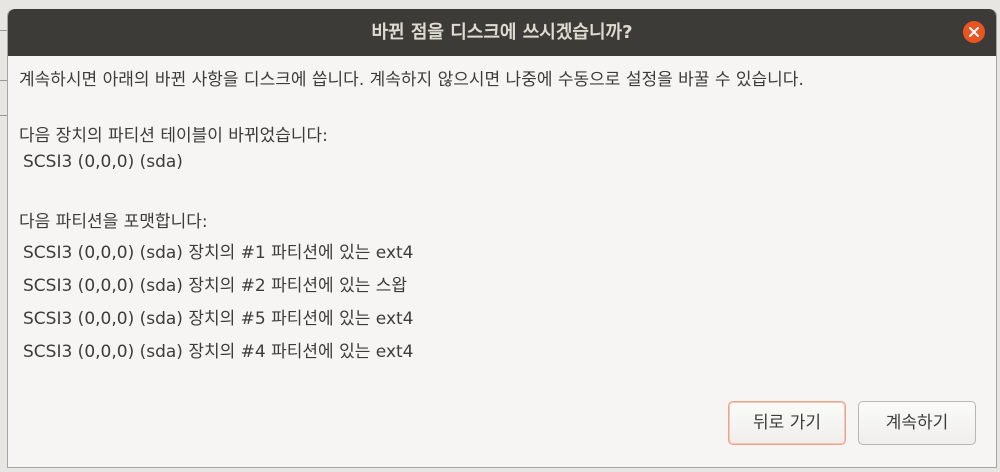 The height and width of the screenshot is (472, 1000). What do you see at coordinates (113, 222) in the screenshot?
I see `format-heading: 다음 파티션을 포맷합니다:` at bounding box center [113, 222].